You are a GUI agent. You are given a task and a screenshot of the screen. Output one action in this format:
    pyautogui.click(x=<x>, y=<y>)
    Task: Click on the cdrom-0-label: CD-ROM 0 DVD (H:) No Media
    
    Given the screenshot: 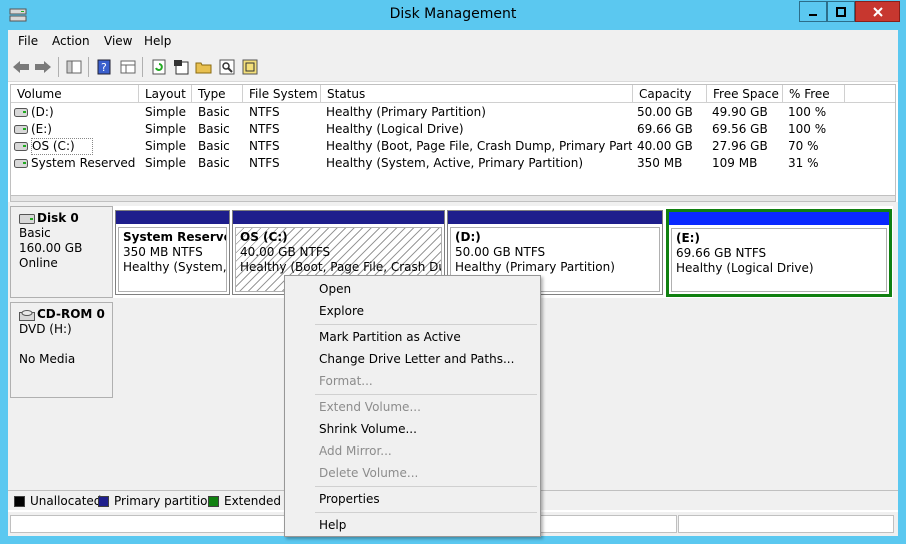 What is the action you would take?
    pyautogui.click(x=61, y=350)
    